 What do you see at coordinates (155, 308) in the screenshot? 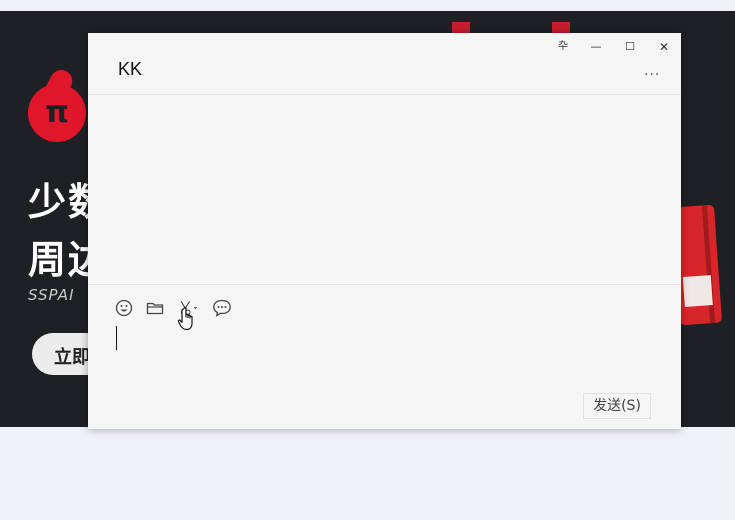
I see `folder-icon` at bounding box center [155, 308].